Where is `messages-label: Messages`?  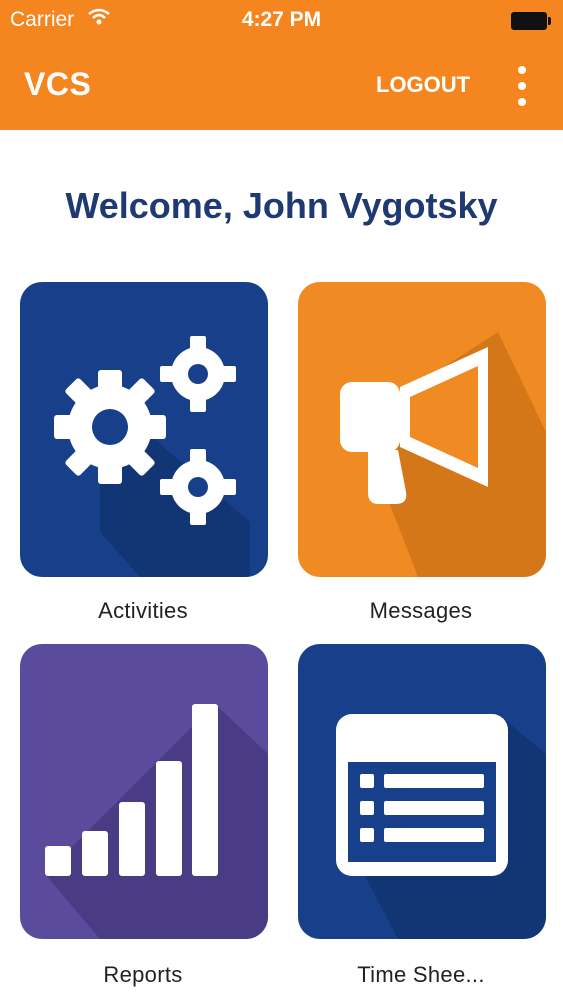 messages-label: Messages is located at coordinates (421, 610).